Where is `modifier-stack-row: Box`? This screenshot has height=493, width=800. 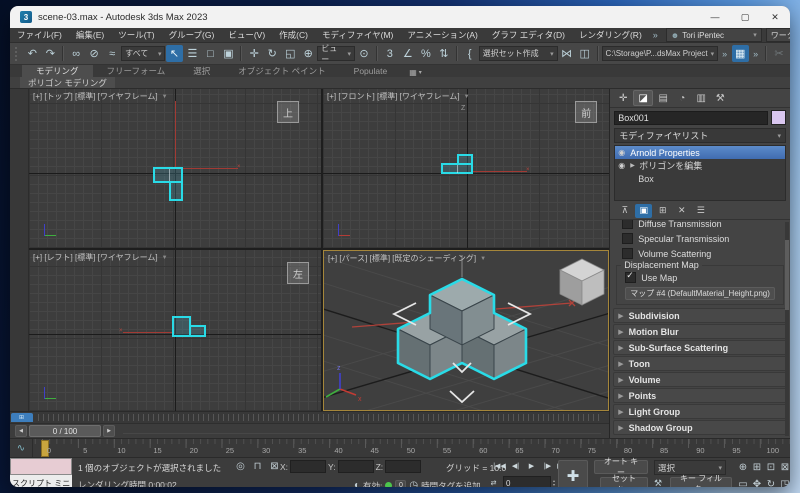
modifier-stack-row: Box is located at coordinates (700, 178).